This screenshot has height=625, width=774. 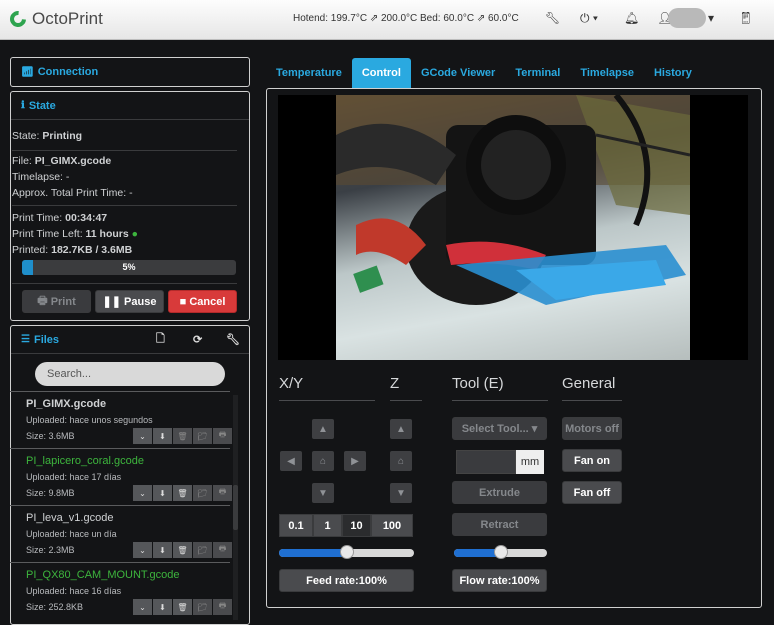 I want to click on print-button: 🖶︎ Print, so click(x=56, y=301).